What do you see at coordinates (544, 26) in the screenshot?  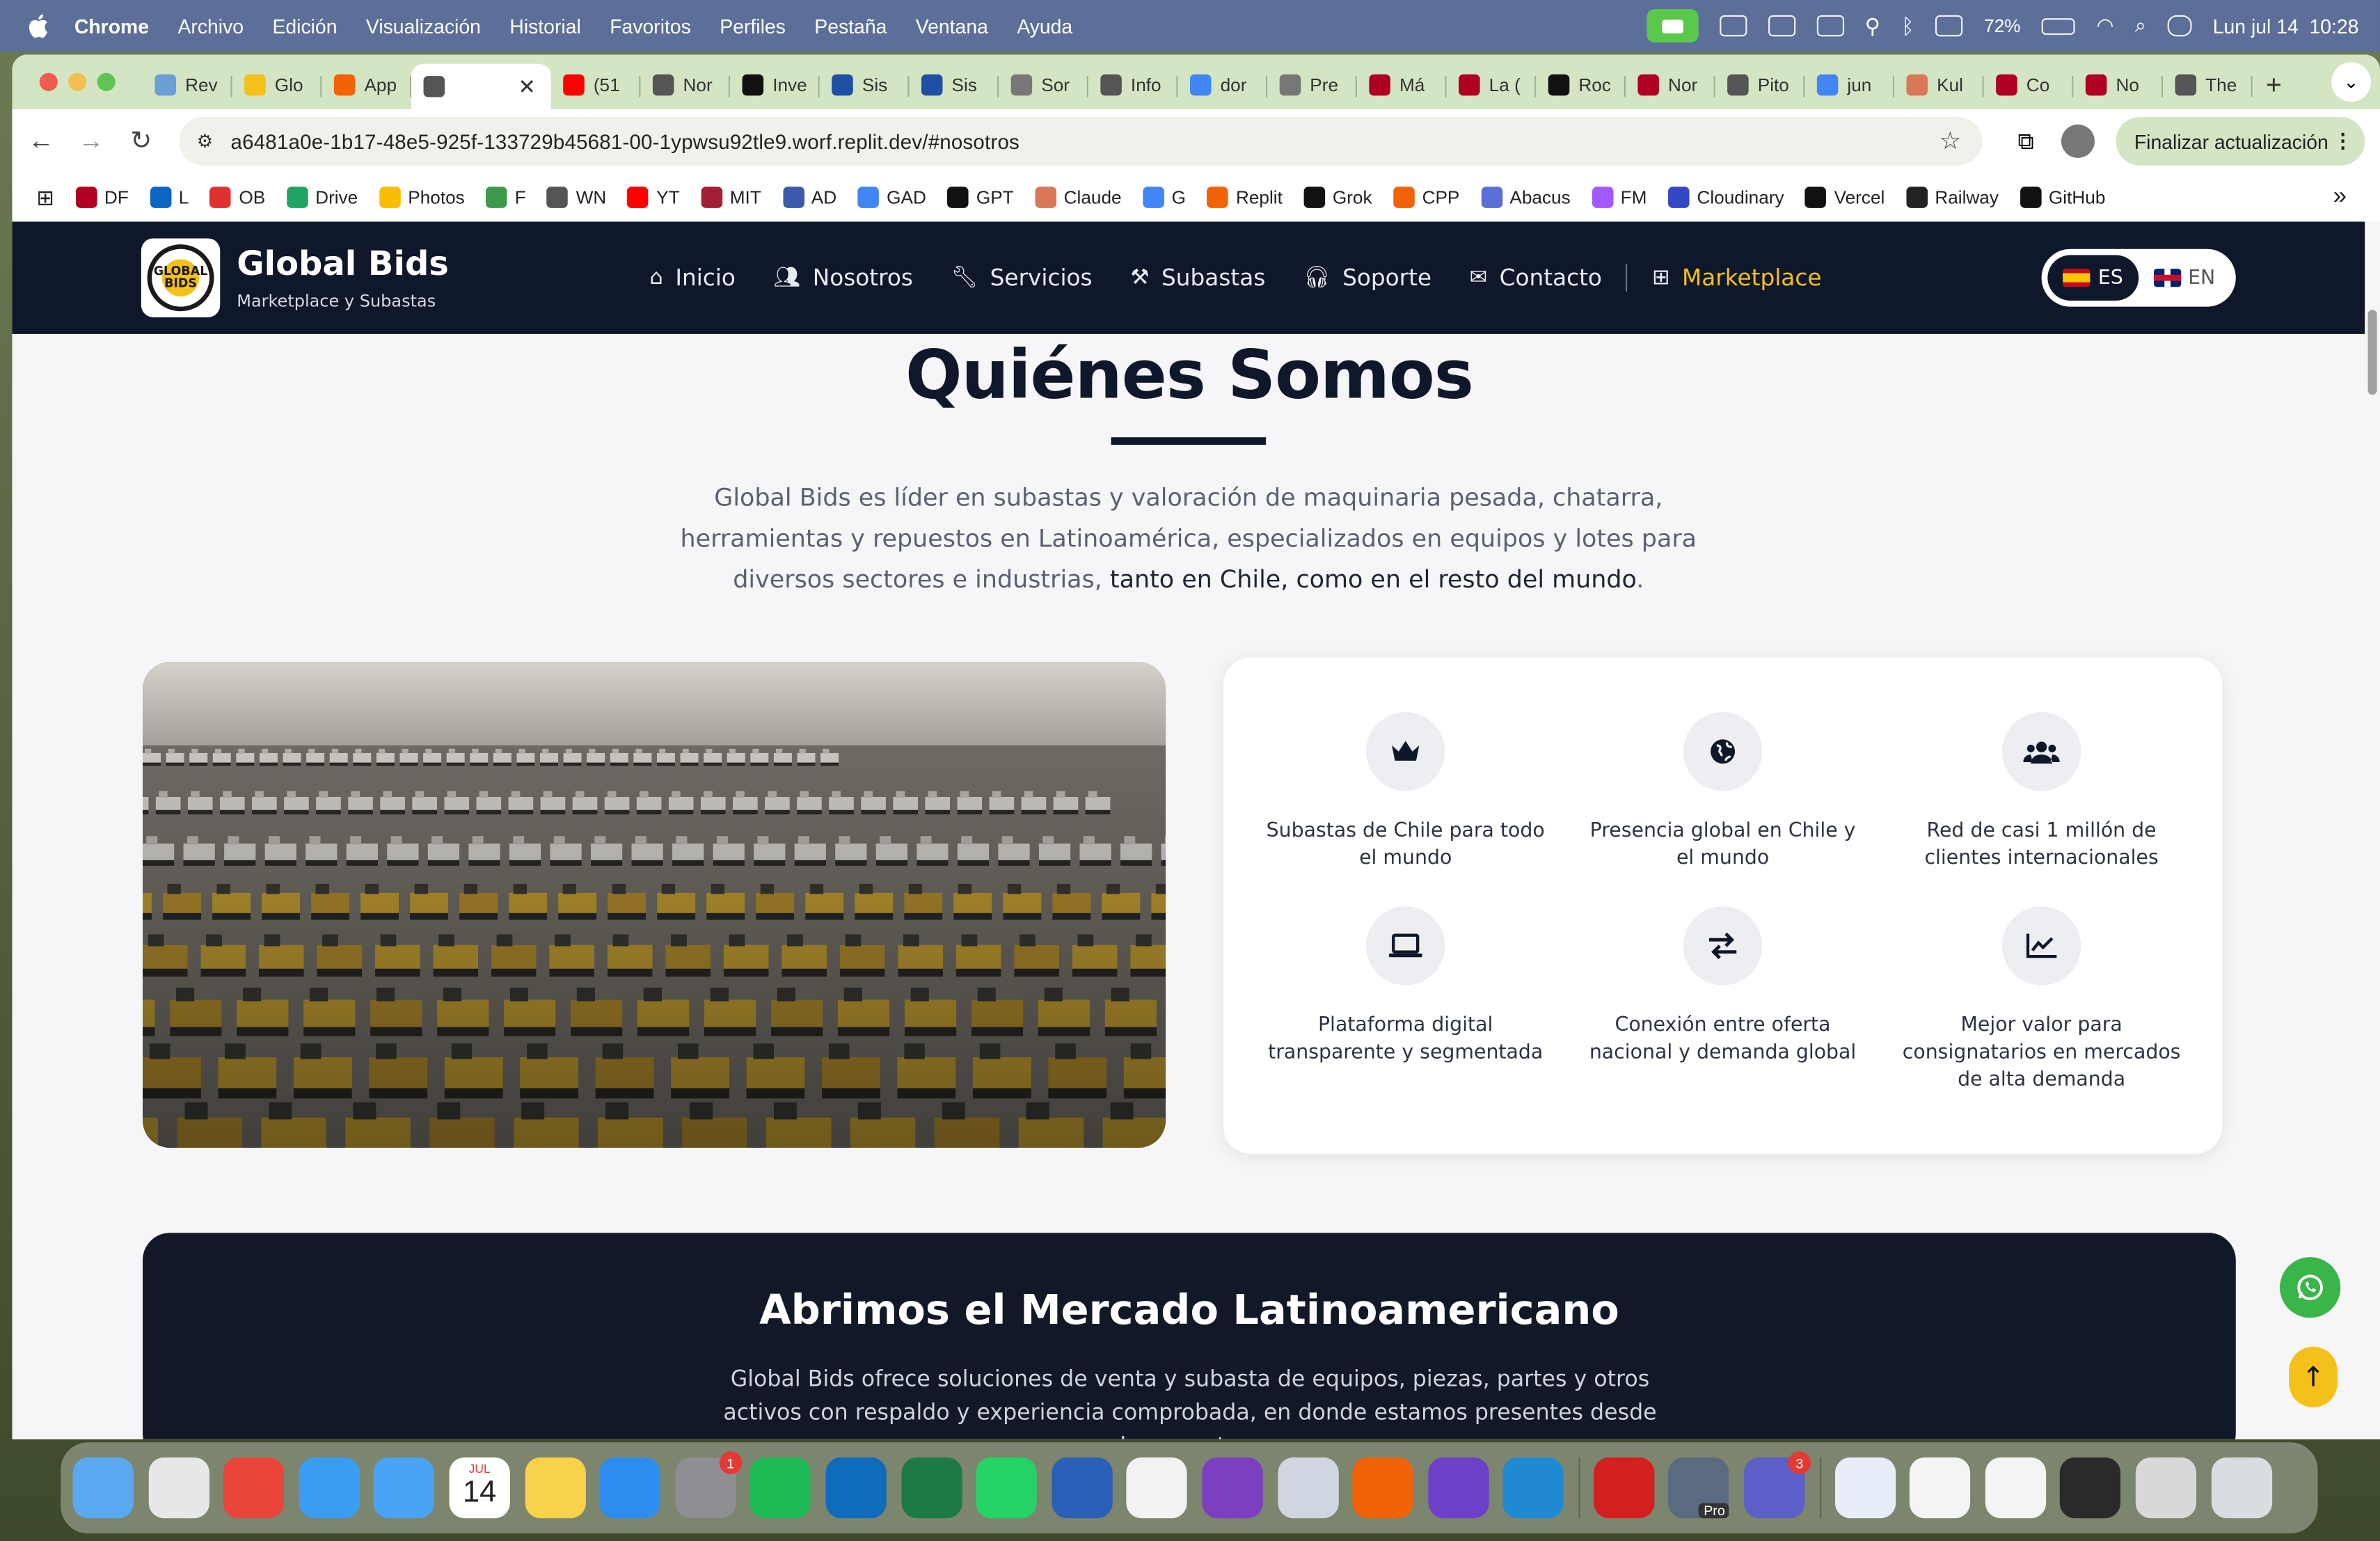 I see `menu-historial: Historial` at bounding box center [544, 26].